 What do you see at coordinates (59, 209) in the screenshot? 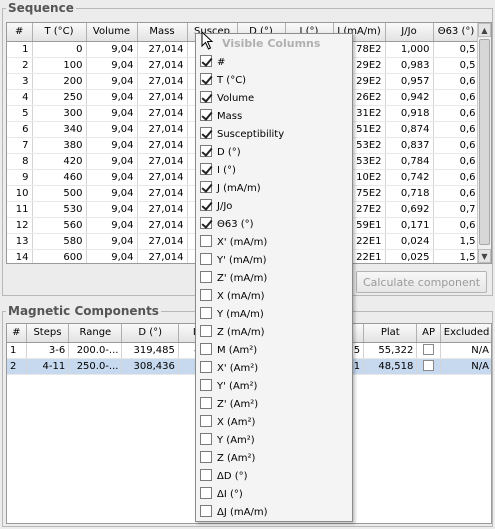
I see `table-cell: 530` at bounding box center [59, 209].